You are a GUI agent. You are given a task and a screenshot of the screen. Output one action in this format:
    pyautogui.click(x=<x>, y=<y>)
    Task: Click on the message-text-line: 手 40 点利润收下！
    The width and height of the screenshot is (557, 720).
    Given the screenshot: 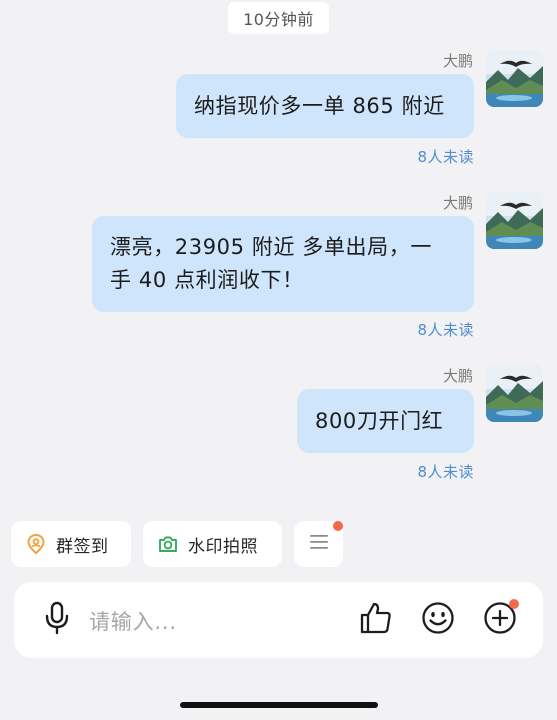 What is the action you would take?
    pyautogui.click(x=207, y=280)
    